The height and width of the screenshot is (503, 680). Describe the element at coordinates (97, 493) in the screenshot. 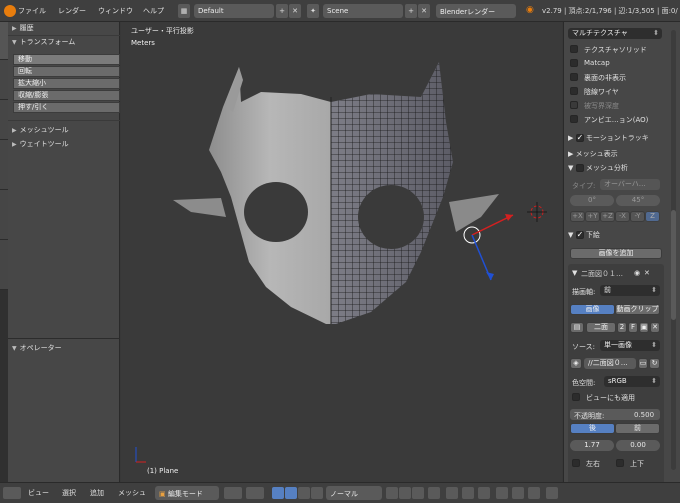

I see `menu-add: 追加` at that location.